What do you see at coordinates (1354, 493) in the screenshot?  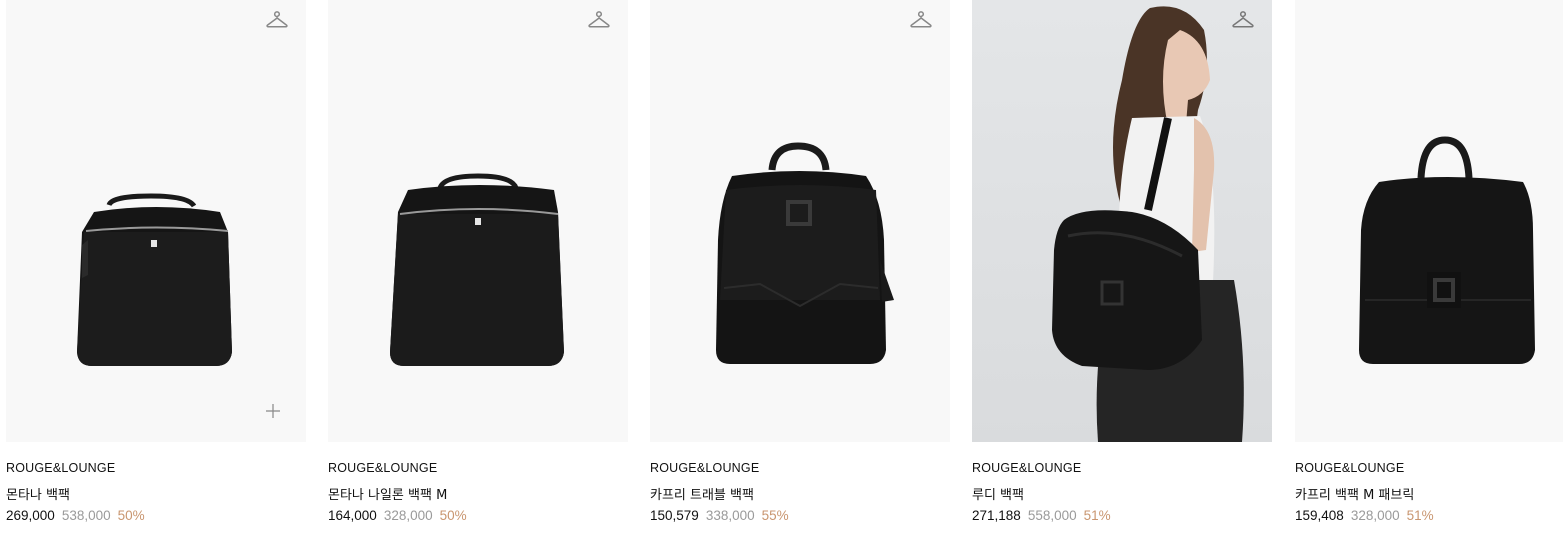 I see `product-name: 카프리 백팩 M 패브릭` at bounding box center [1354, 493].